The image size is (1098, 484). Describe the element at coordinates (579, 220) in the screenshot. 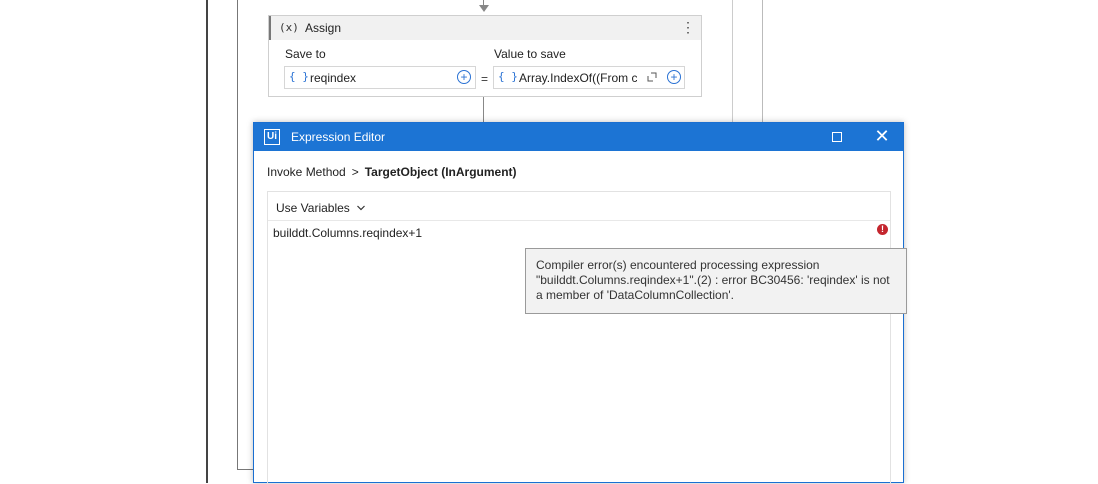

I see `editor-divider` at that location.